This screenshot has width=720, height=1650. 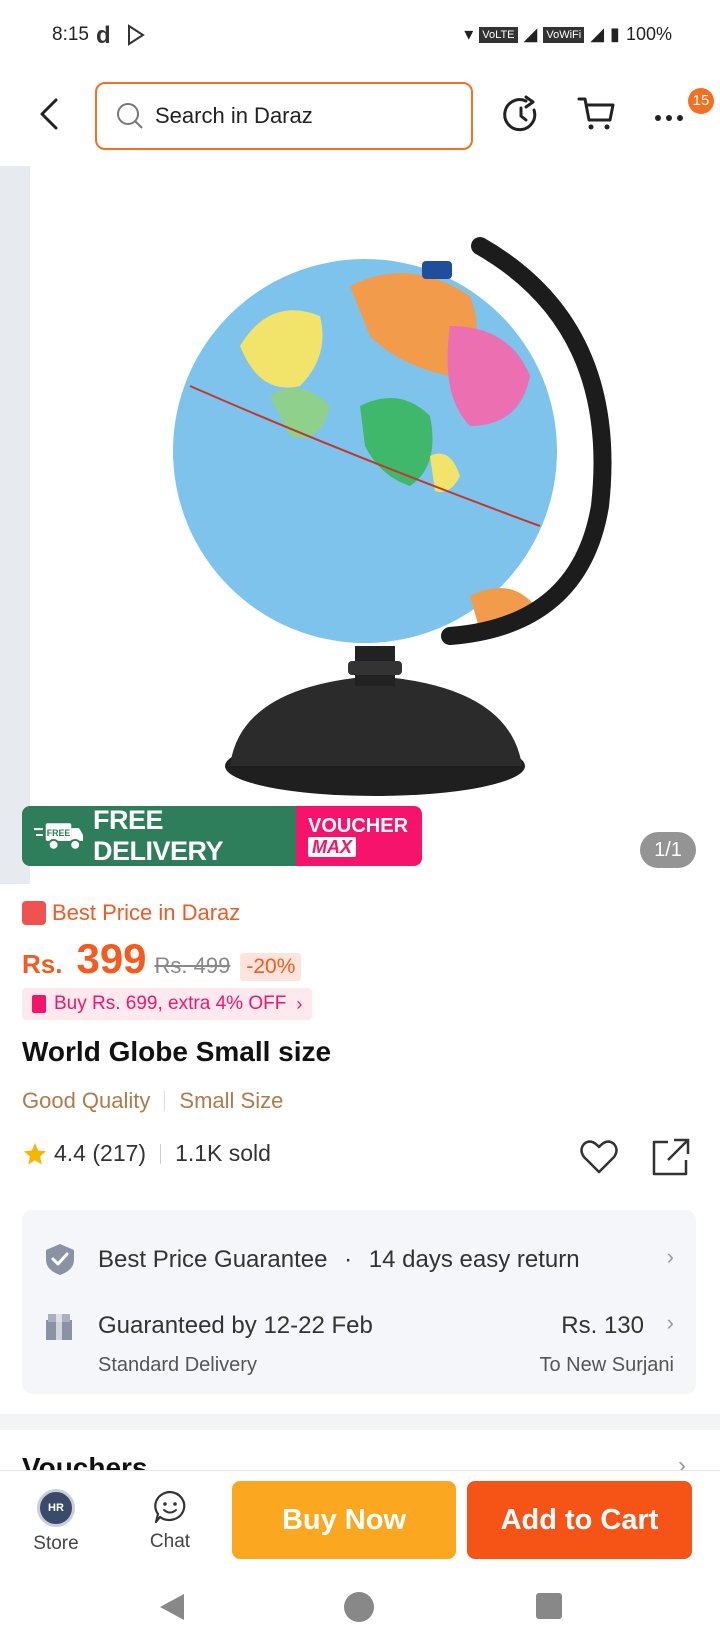 I want to click on image-page-indicator: 1/1, so click(x=668, y=850).